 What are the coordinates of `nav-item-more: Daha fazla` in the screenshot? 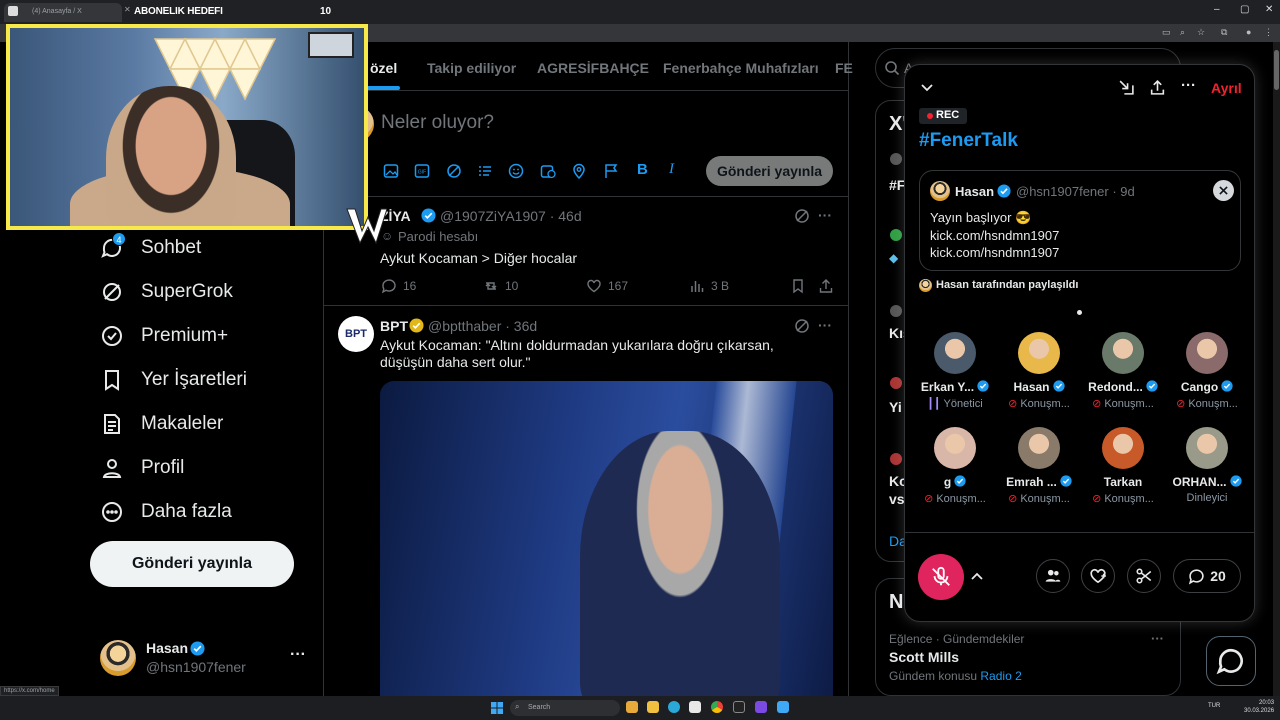 It's located at (166, 512).